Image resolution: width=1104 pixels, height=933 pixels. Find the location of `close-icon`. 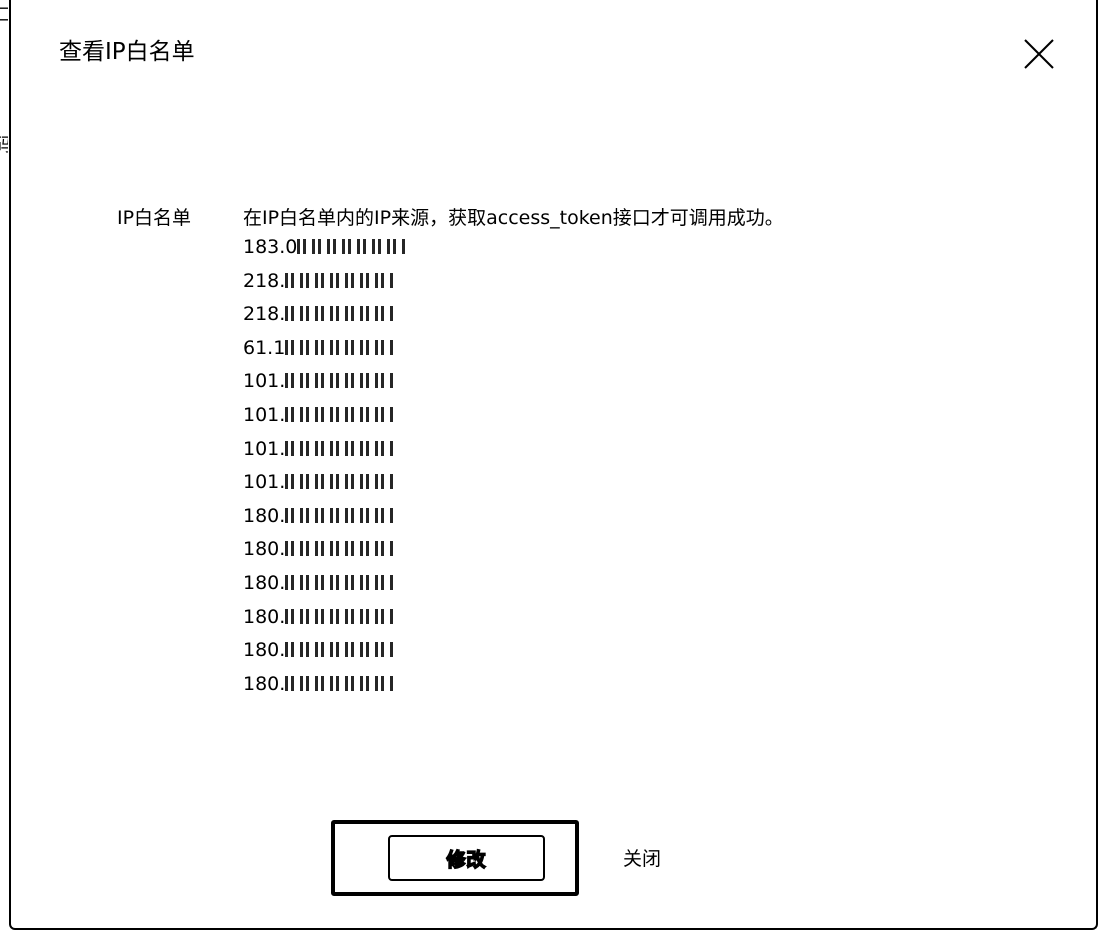

close-icon is located at coordinates (1039, 54).